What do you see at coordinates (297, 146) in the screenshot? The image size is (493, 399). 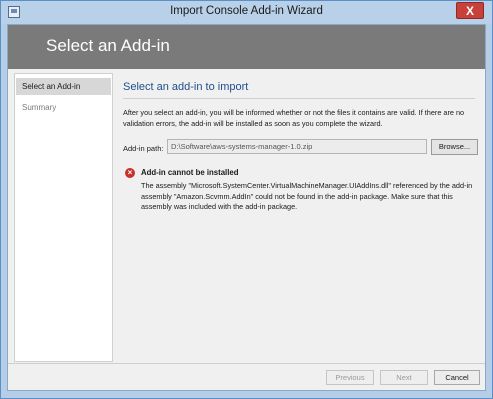 I see `add-in-path-field: D:\Software\aws-systems-manager-1.0.zip` at bounding box center [297, 146].